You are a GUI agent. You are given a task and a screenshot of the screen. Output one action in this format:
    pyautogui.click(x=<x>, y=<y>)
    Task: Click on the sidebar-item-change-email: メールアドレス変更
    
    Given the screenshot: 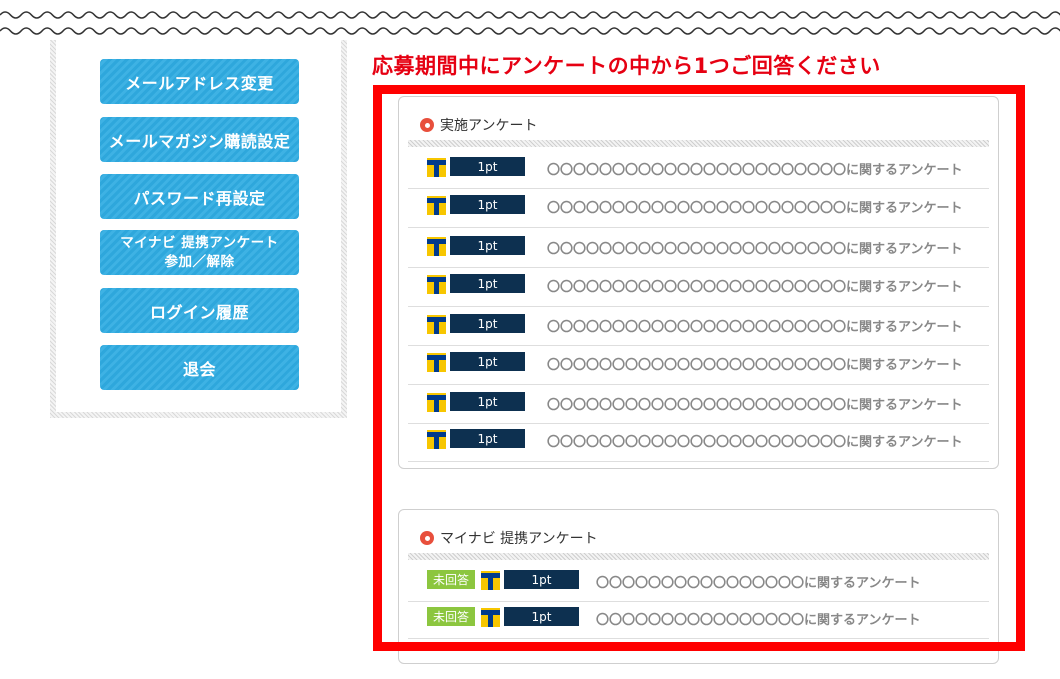 What is the action you would take?
    pyautogui.click(x=199, y=81)
    